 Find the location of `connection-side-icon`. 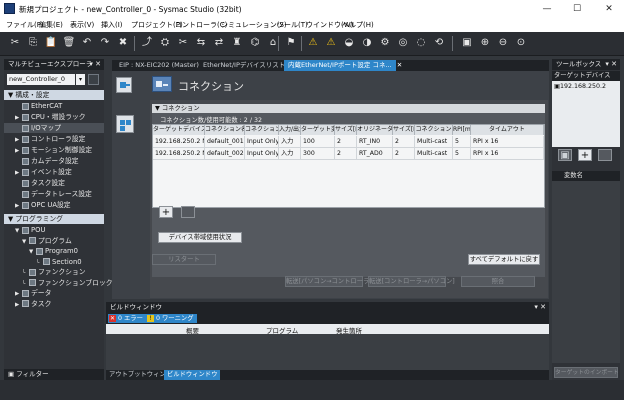

connection-side-icon is located at coordinates (125, 124).